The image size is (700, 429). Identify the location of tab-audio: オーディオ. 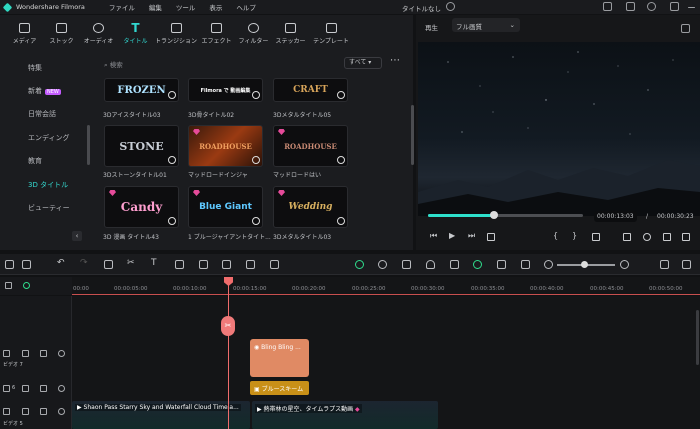
(98, 33).